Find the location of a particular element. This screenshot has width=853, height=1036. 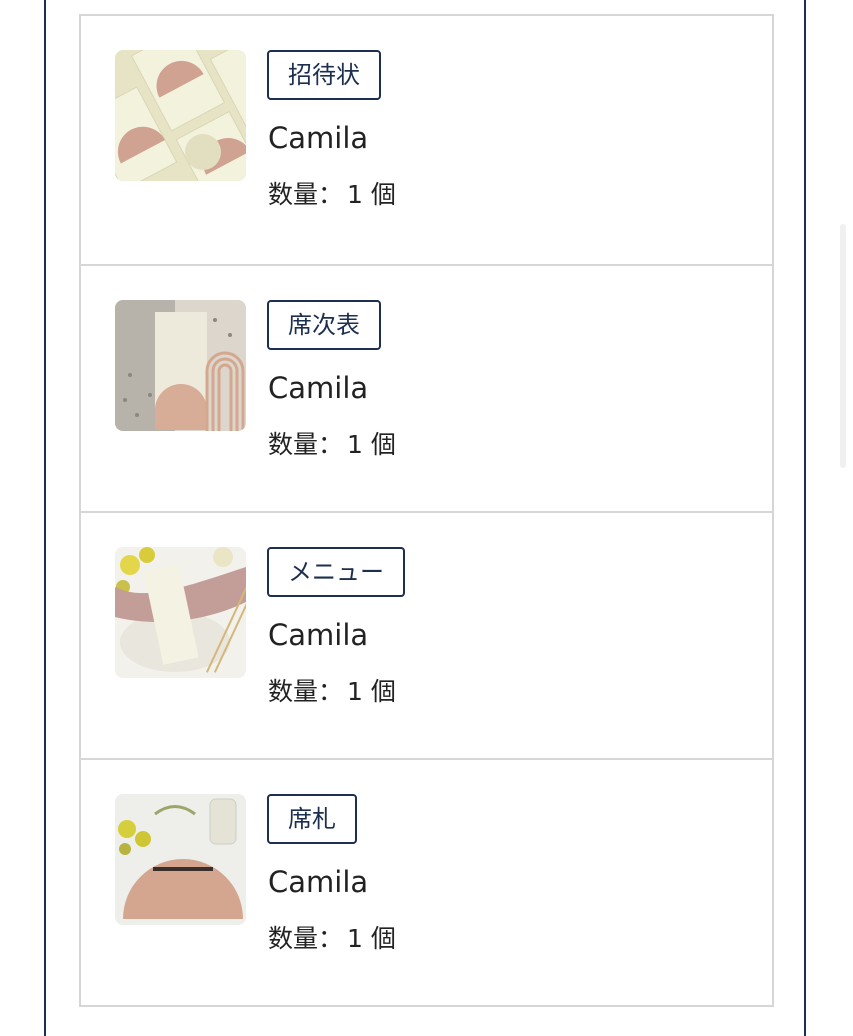

scrollbar is located at coordinates (843, 346).